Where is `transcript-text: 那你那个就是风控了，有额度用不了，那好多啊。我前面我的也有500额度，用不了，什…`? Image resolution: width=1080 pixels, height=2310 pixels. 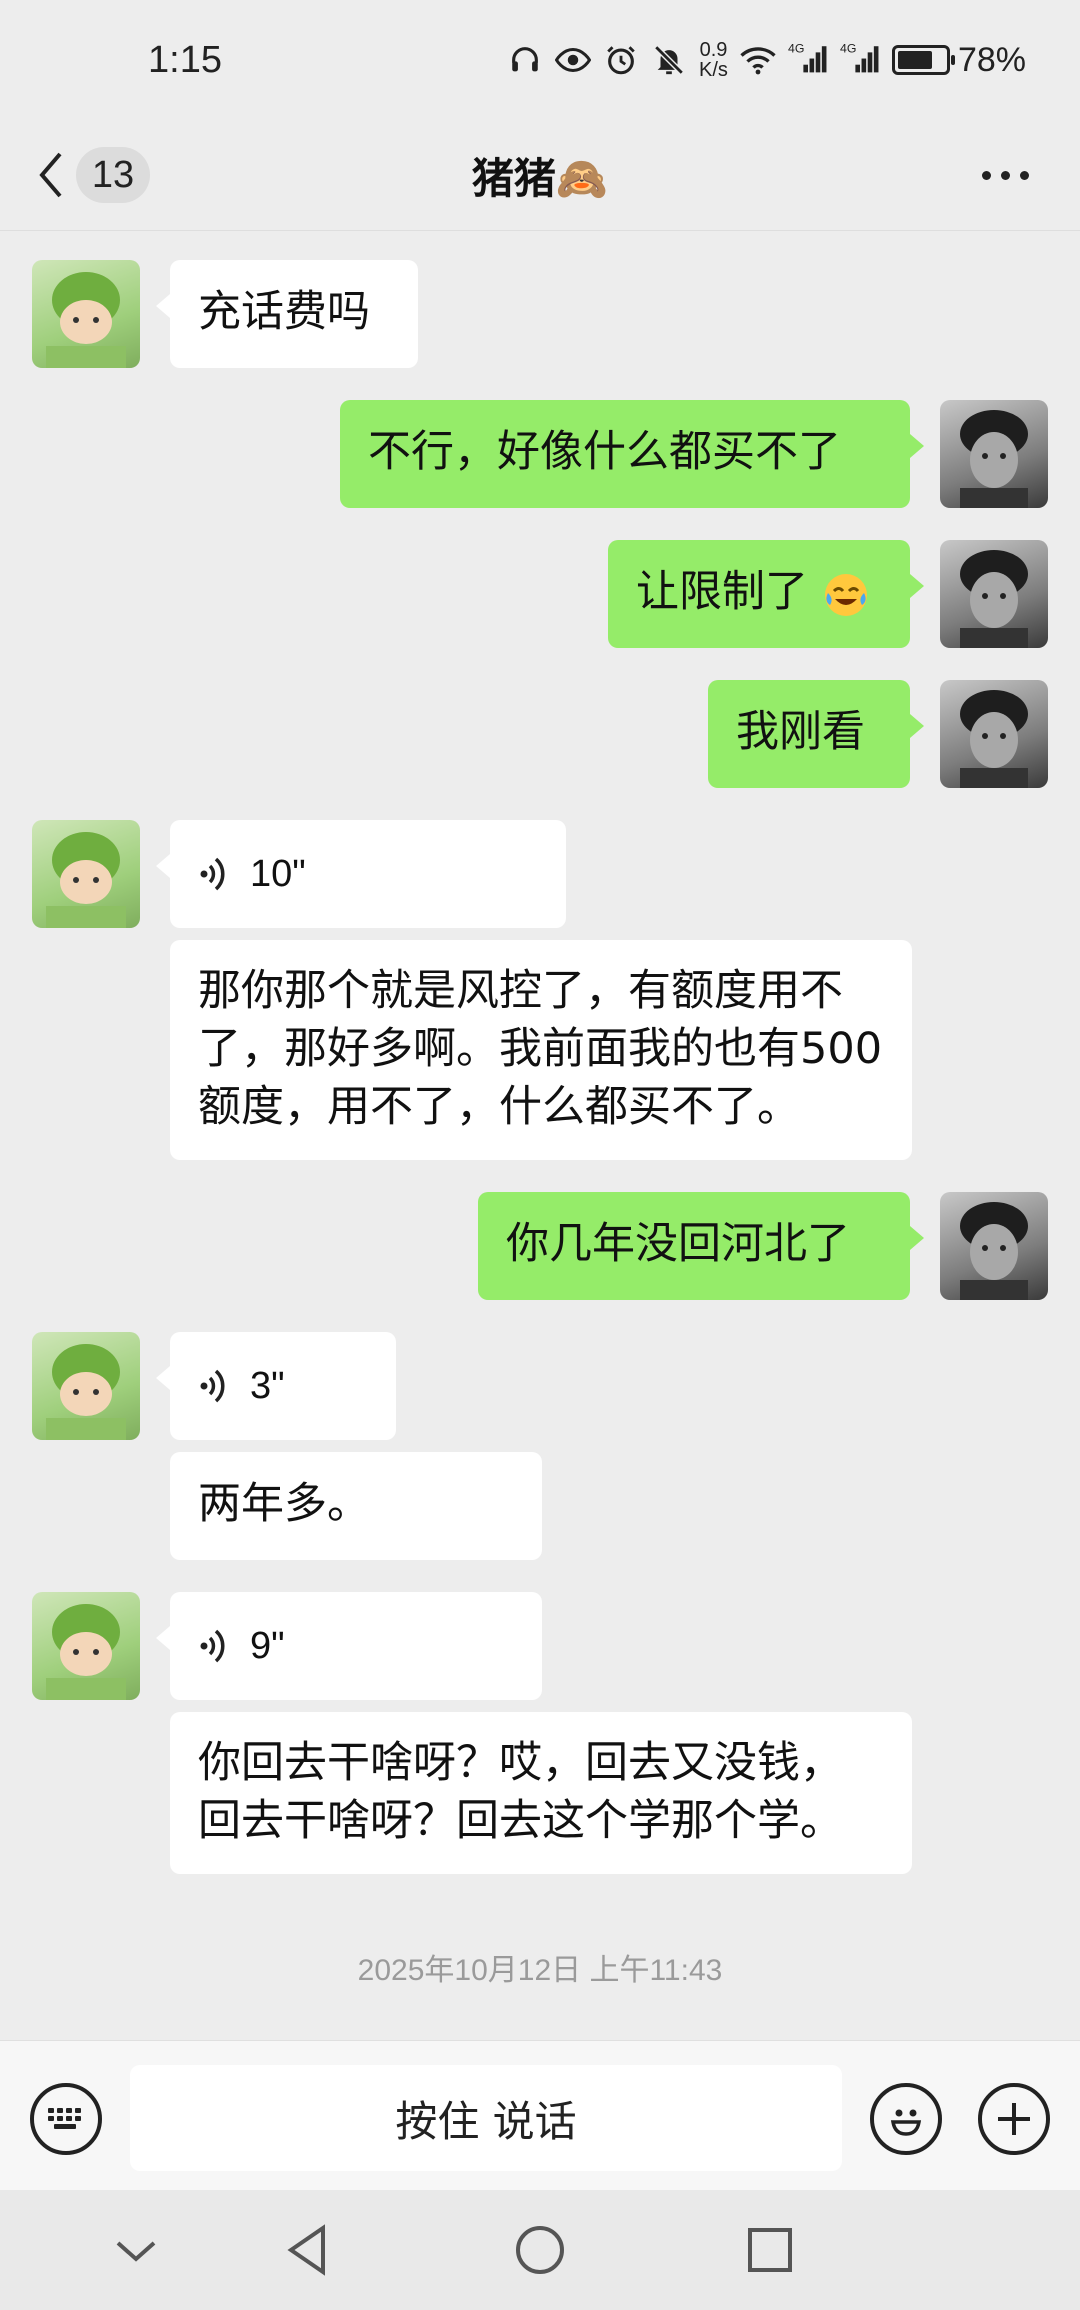
transcript-text: 那你那个就是风控了，有额度用不了，那好多啊。我前面我的也有500额度，用不了，什… is located at coordinates (540, 1049).